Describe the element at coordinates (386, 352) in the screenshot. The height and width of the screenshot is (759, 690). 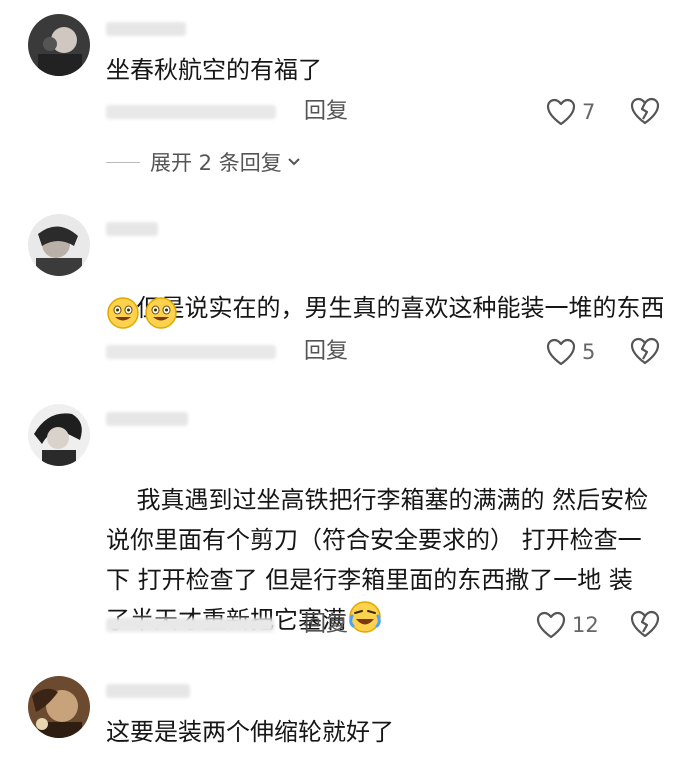
I see `comment-meta: 回复 5` at that location.